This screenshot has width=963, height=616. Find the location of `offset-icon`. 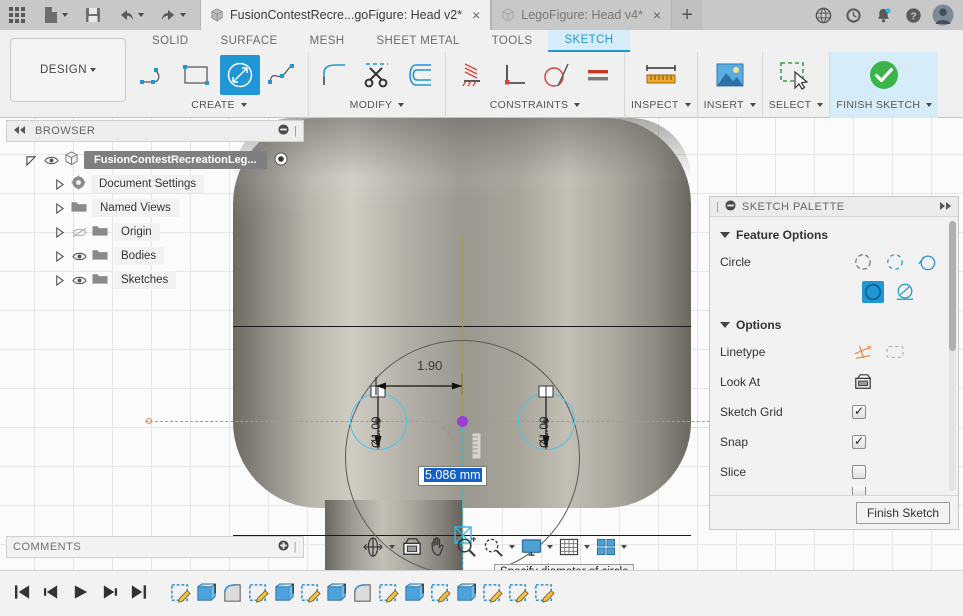

offset-icon is located at coordinates (419, 75).